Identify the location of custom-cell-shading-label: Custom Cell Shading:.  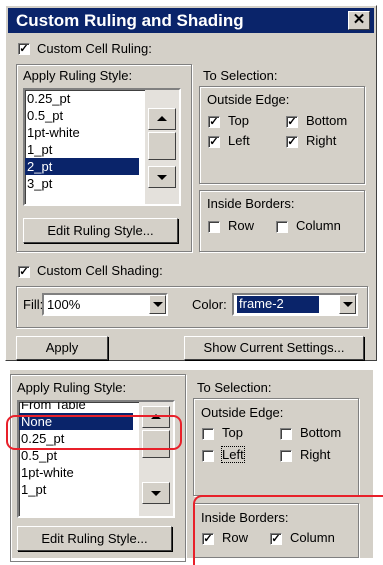
(100, 270).